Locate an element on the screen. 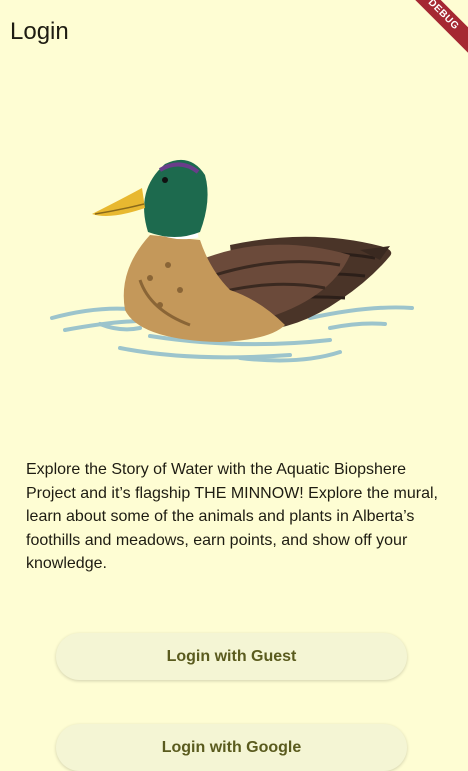  app-bar: Login is located at coordinates (234, 32).